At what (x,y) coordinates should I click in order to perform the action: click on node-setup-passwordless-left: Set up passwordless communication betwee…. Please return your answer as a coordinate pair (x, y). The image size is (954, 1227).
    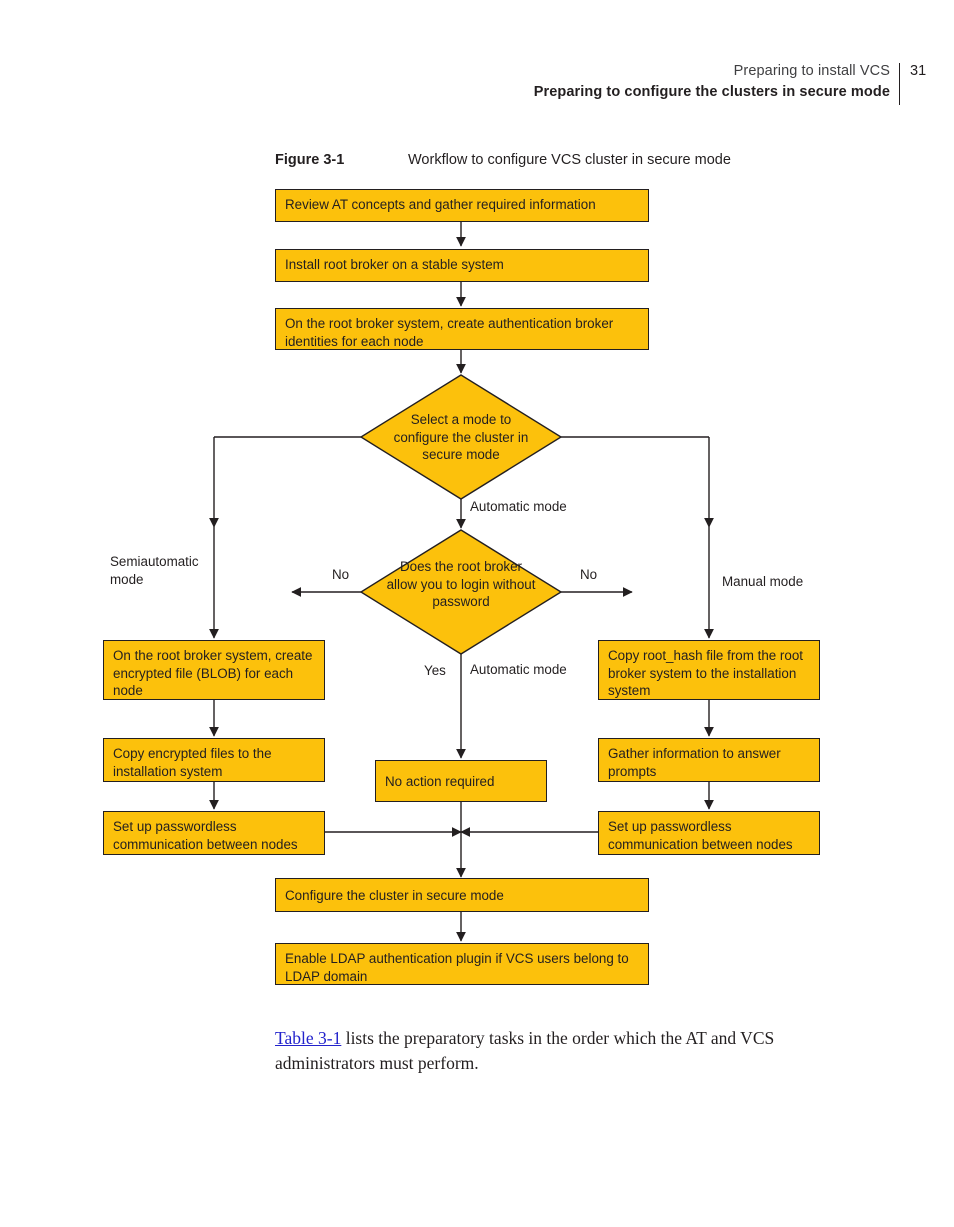
    Looking at the image, I should click on (214, 833).